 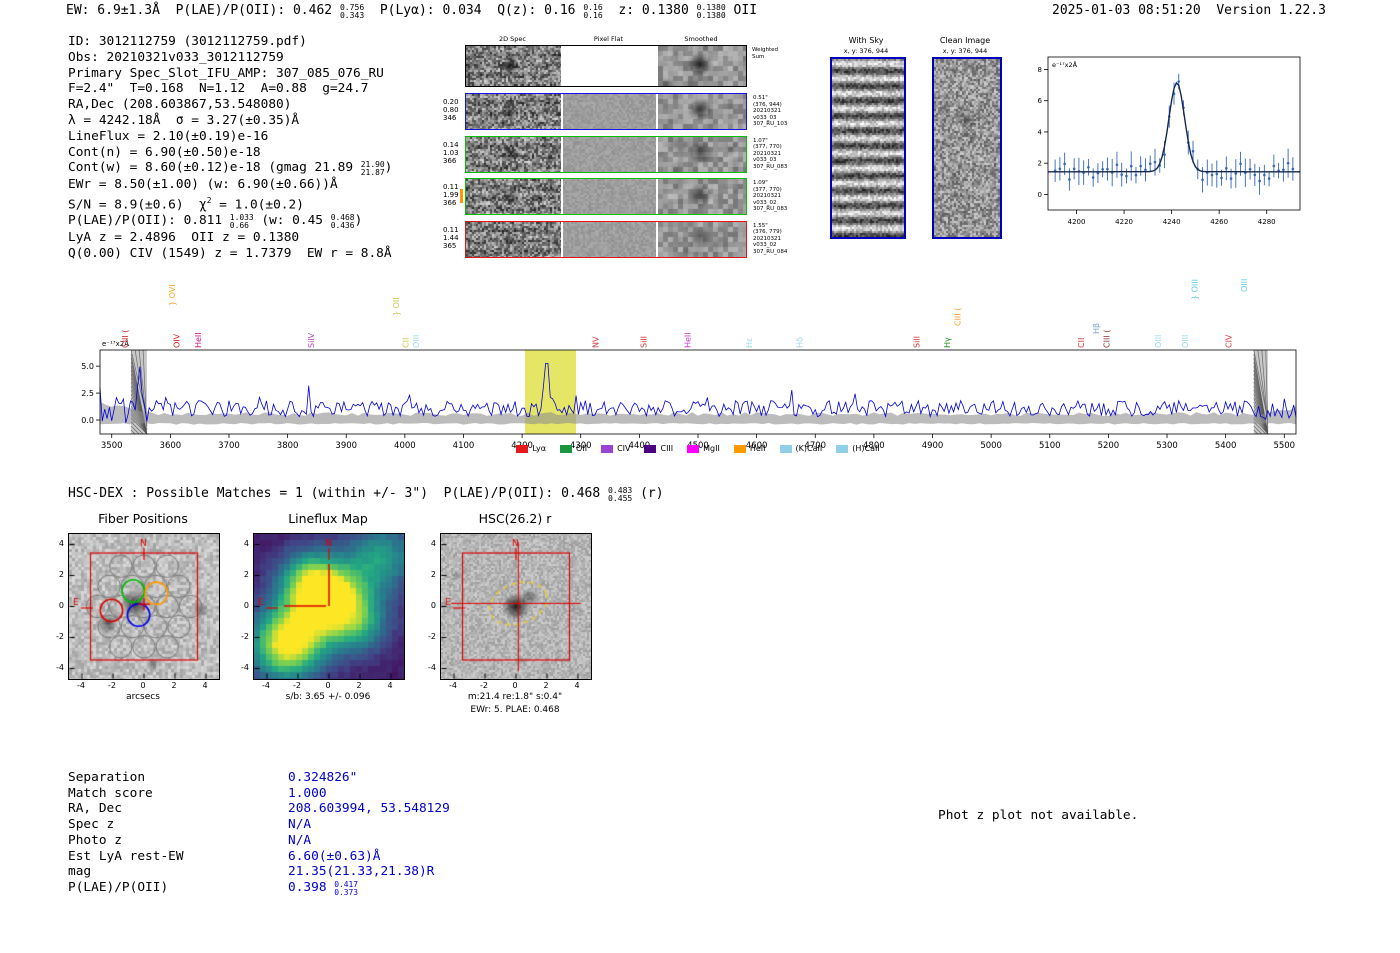 I want to click on legend-item: Lyα, so click(x=531, y=448).